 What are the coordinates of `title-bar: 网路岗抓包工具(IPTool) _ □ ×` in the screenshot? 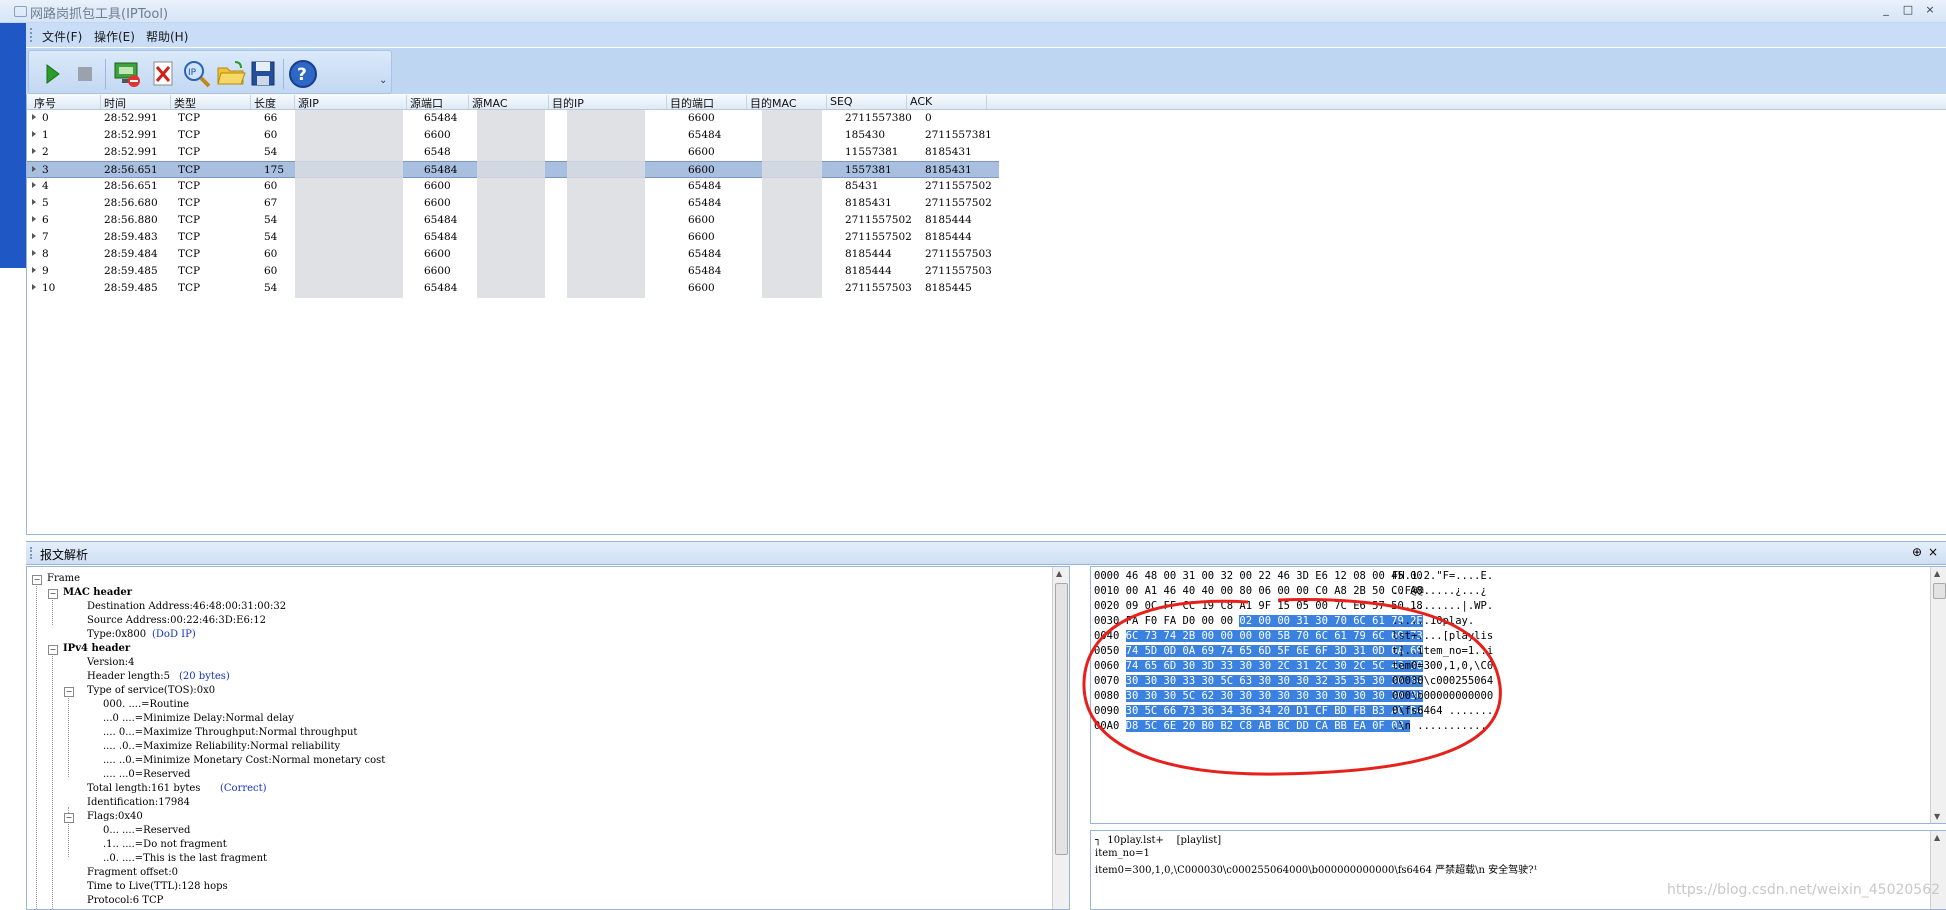 It's located at (973, 11).